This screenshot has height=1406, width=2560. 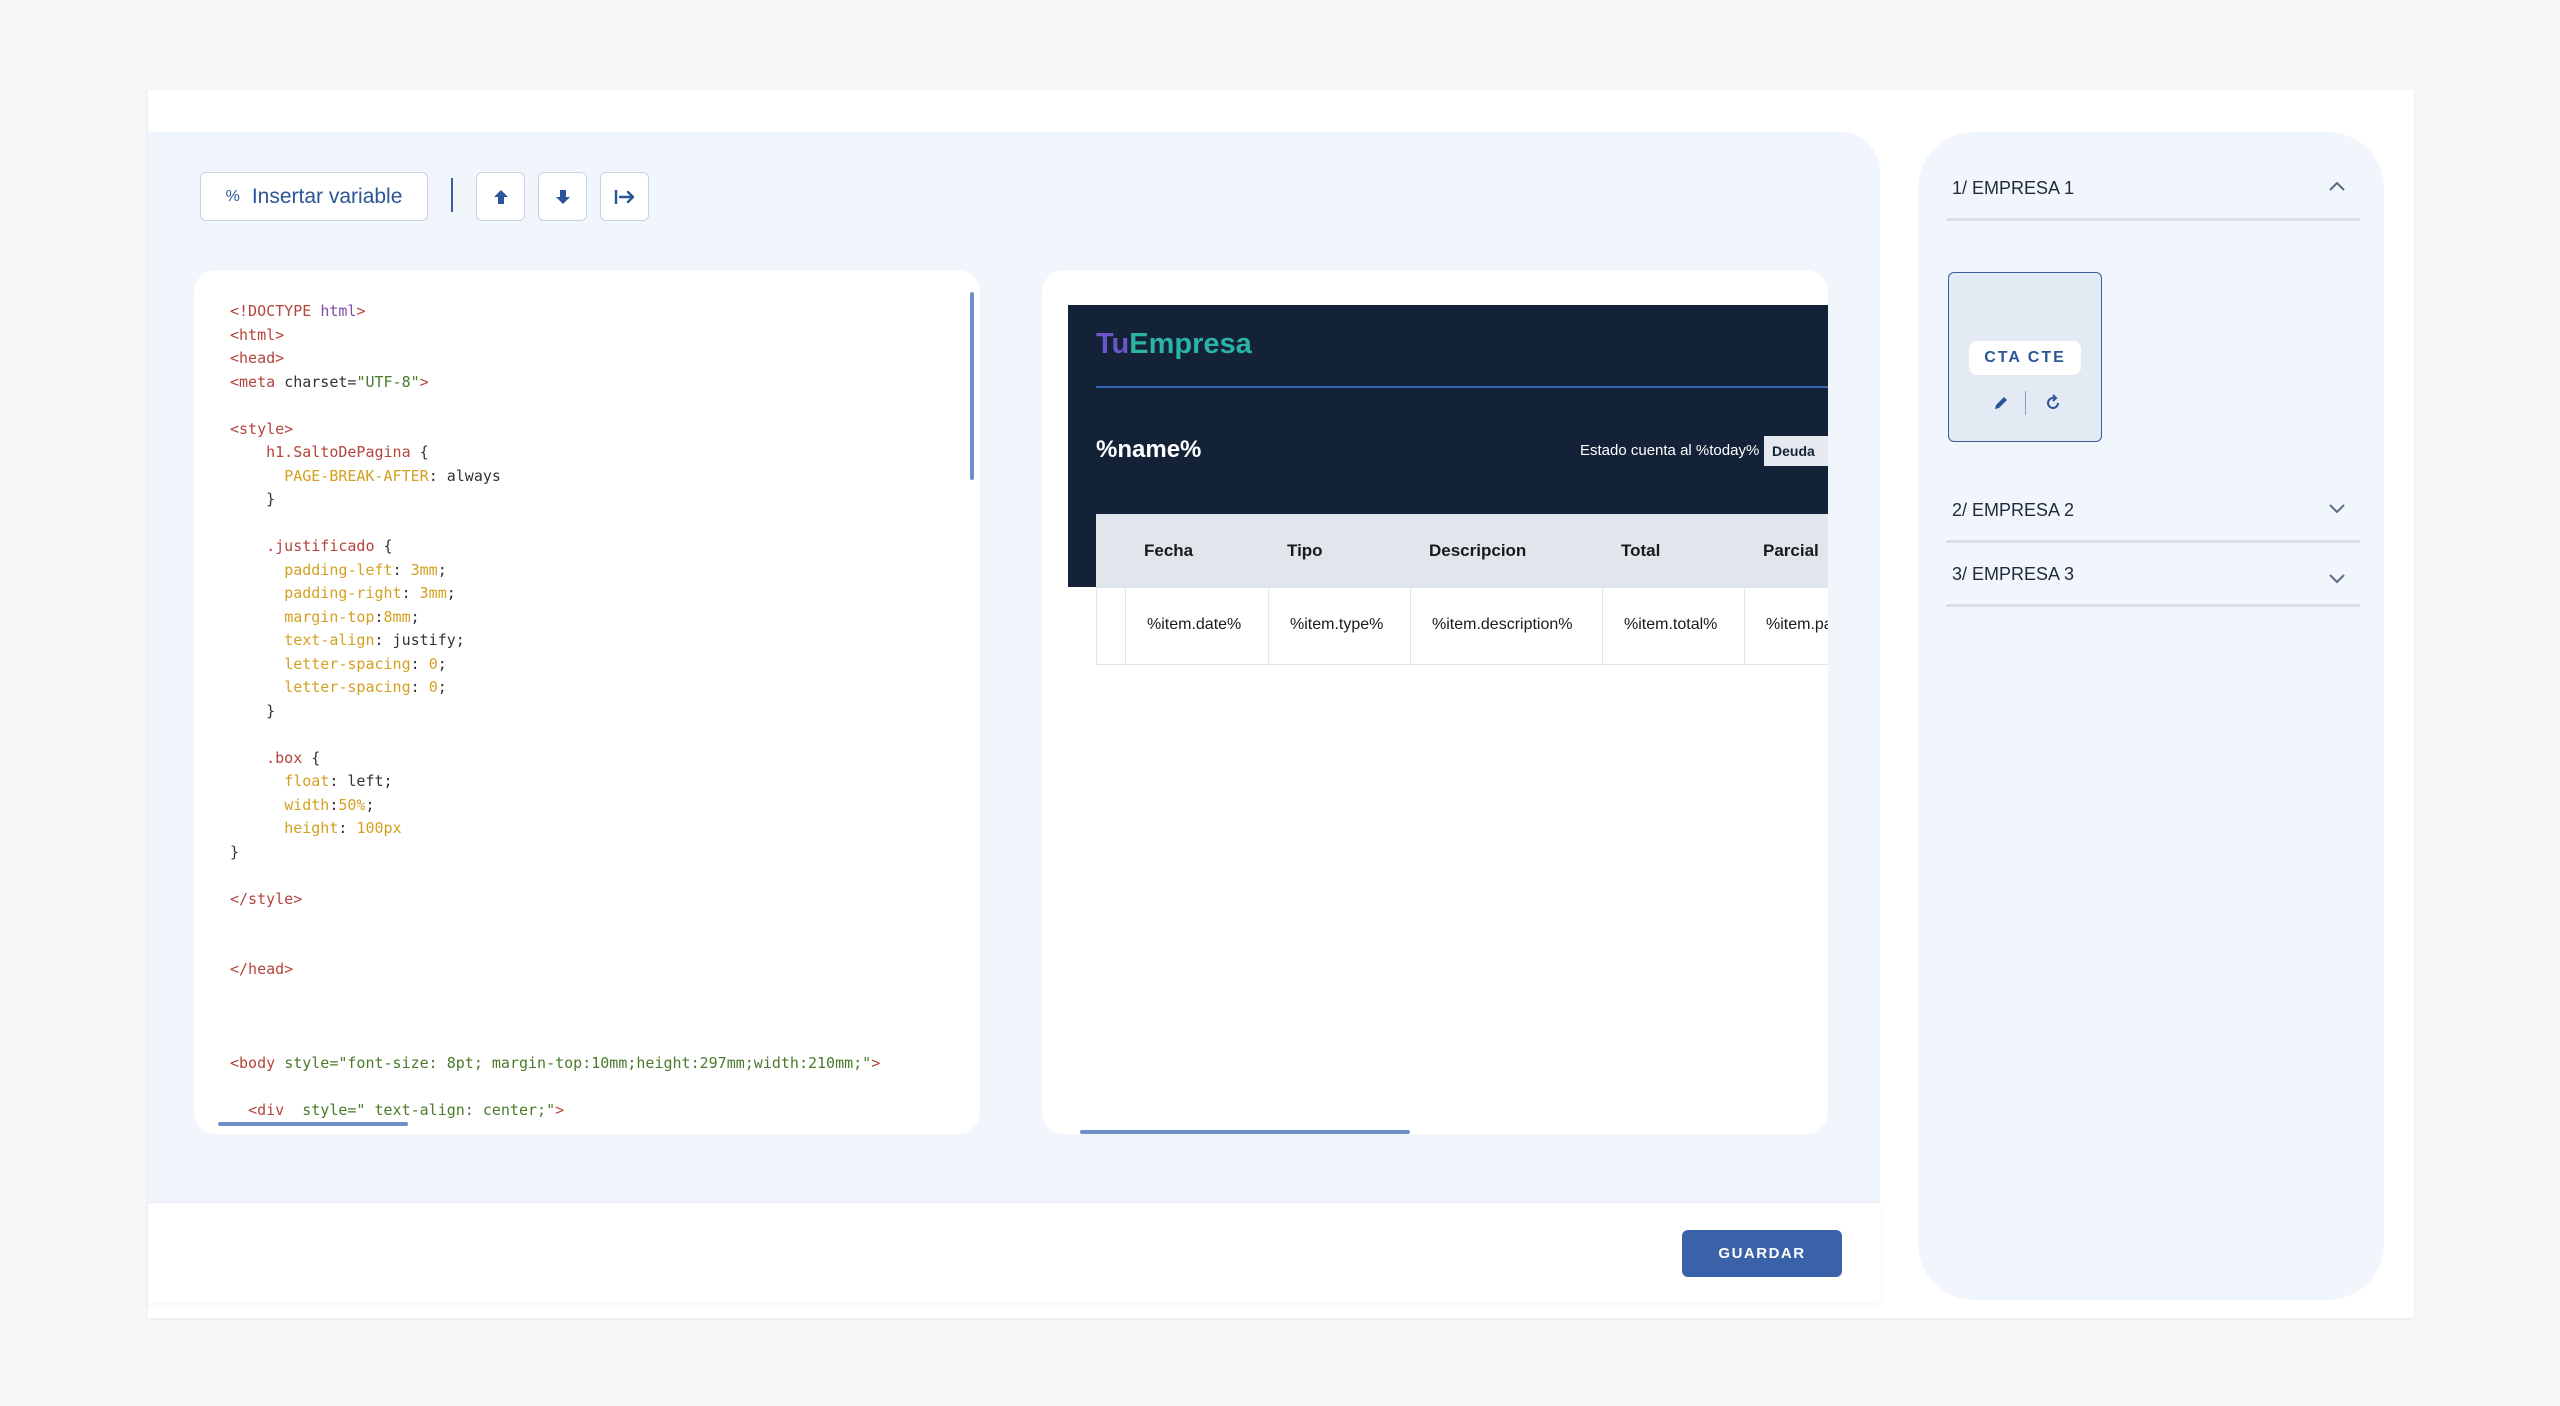 What do you see at coordinates (2001, 403) in the screenshot?
I see `pencil-icon` at bounding box center [2001, 403].